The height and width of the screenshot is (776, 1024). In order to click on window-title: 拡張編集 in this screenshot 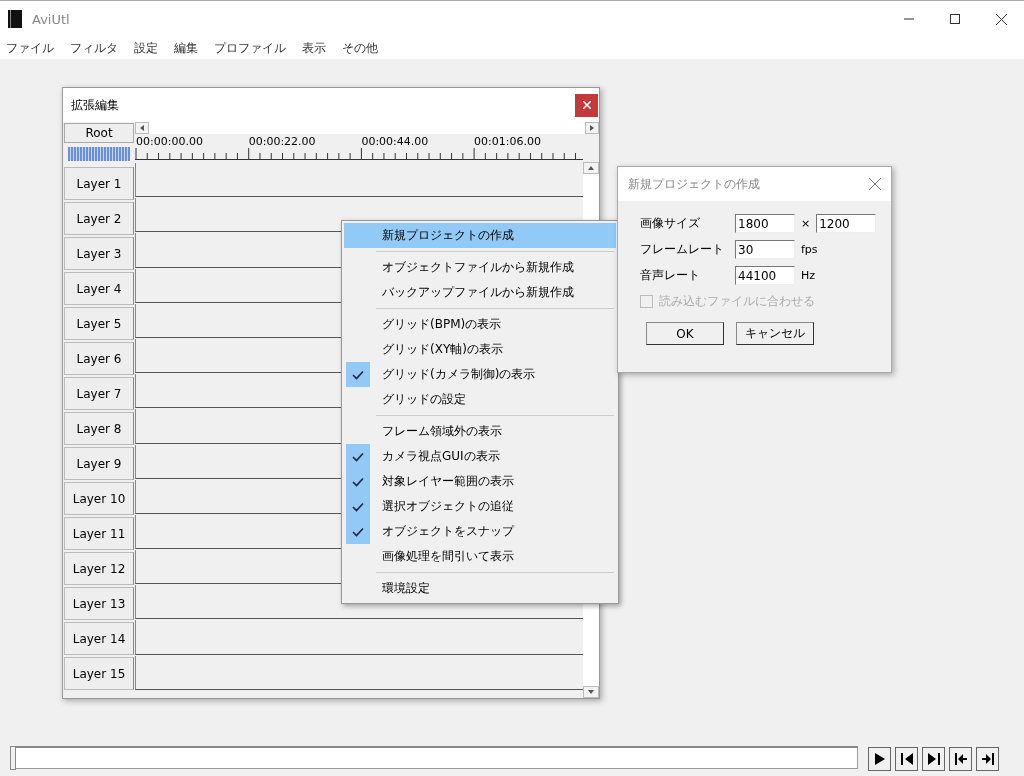, I will do `click(95, 105)`.